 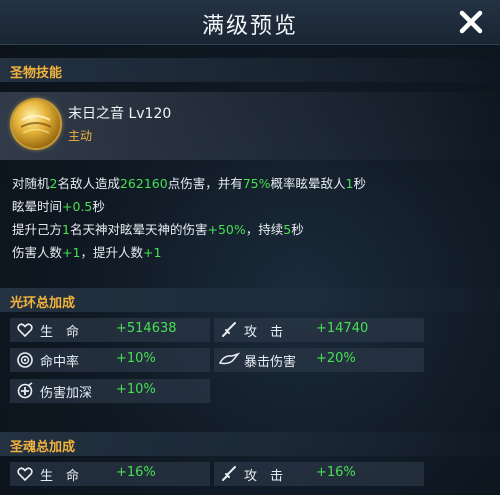 I want to click on highlight-value: +0.5, so click(x=77, y=206).